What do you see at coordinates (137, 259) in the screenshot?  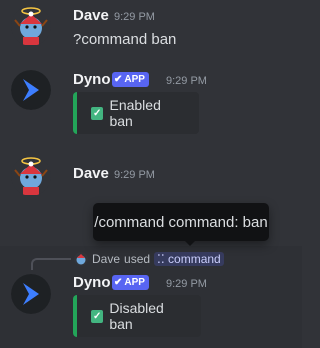 I see `reply-verb: used` at bounding box center [137, 259].